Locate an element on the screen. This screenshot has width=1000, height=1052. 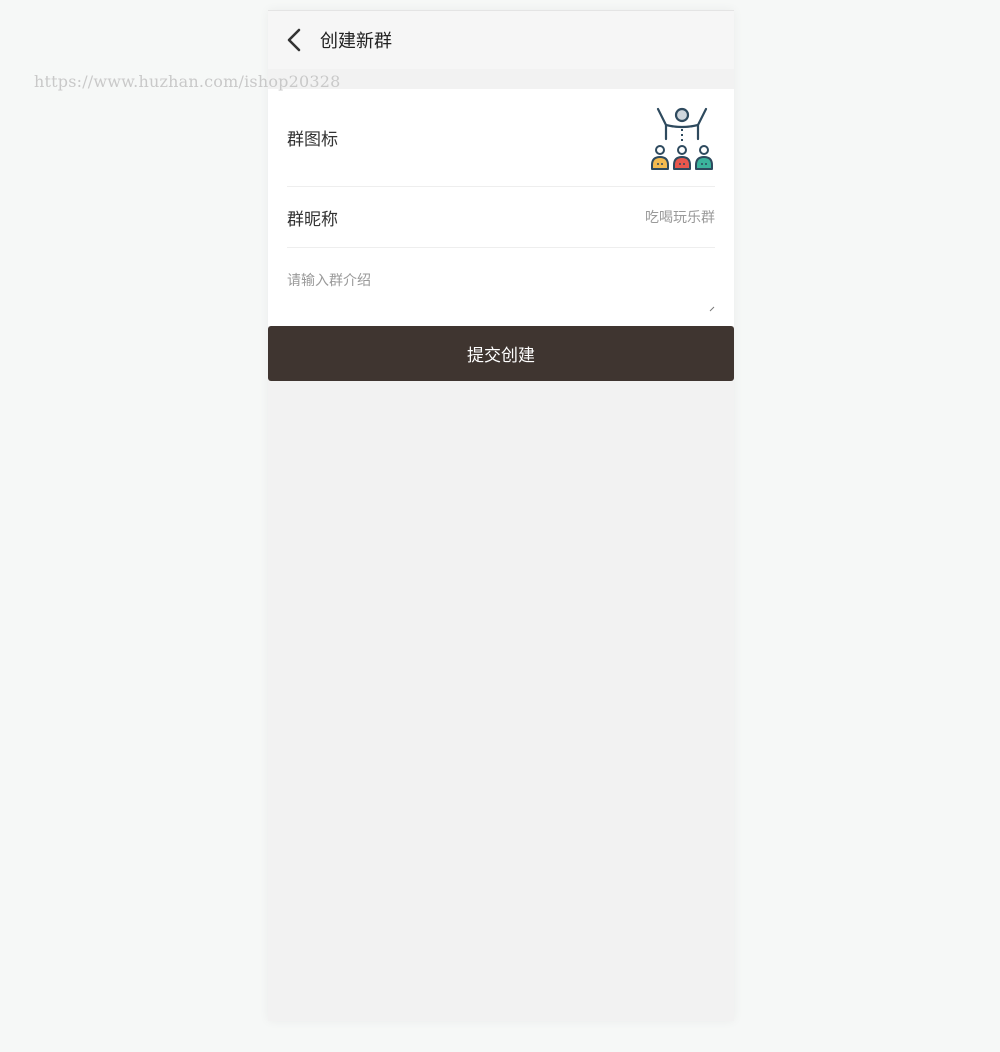
create-group-form: 群图标 群昵称 吃喝玩乐群 请输入群介绍 is located at coordinates (501, 207).